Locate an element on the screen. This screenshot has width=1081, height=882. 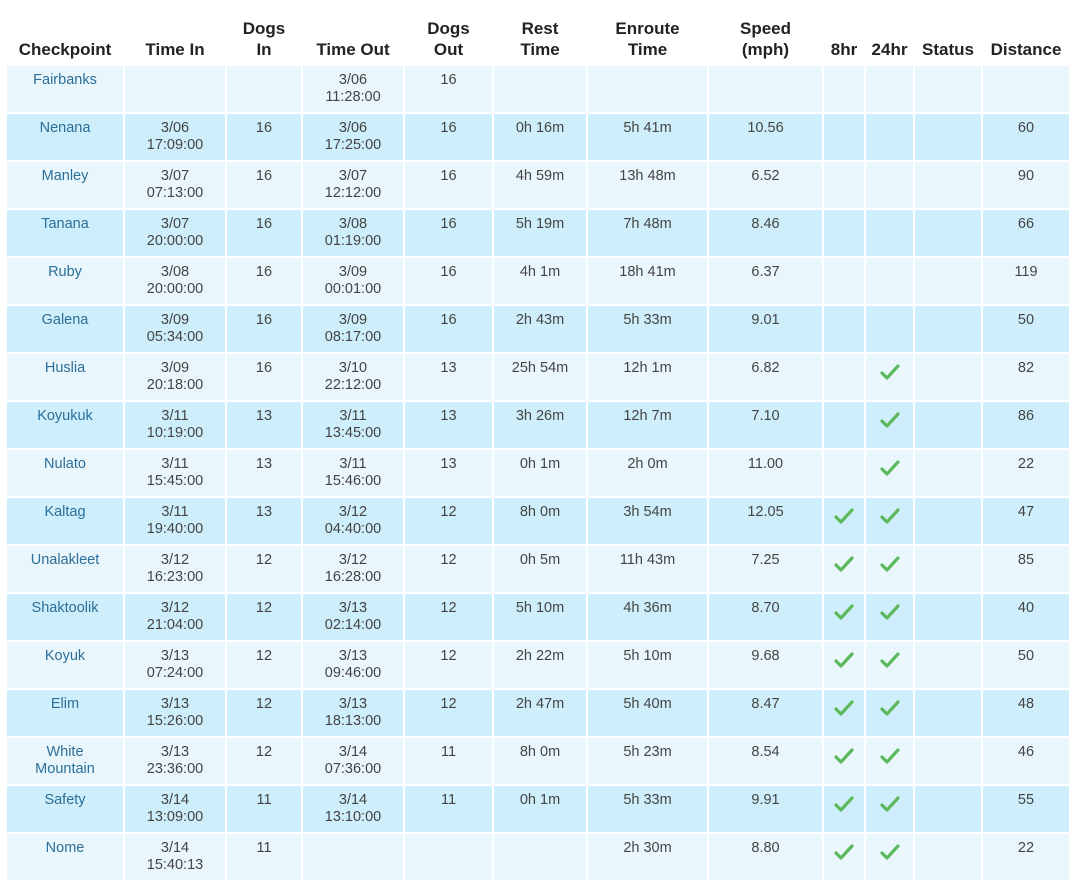
rest-time-cell: 2h 47m is located at coordinates (540, 713).